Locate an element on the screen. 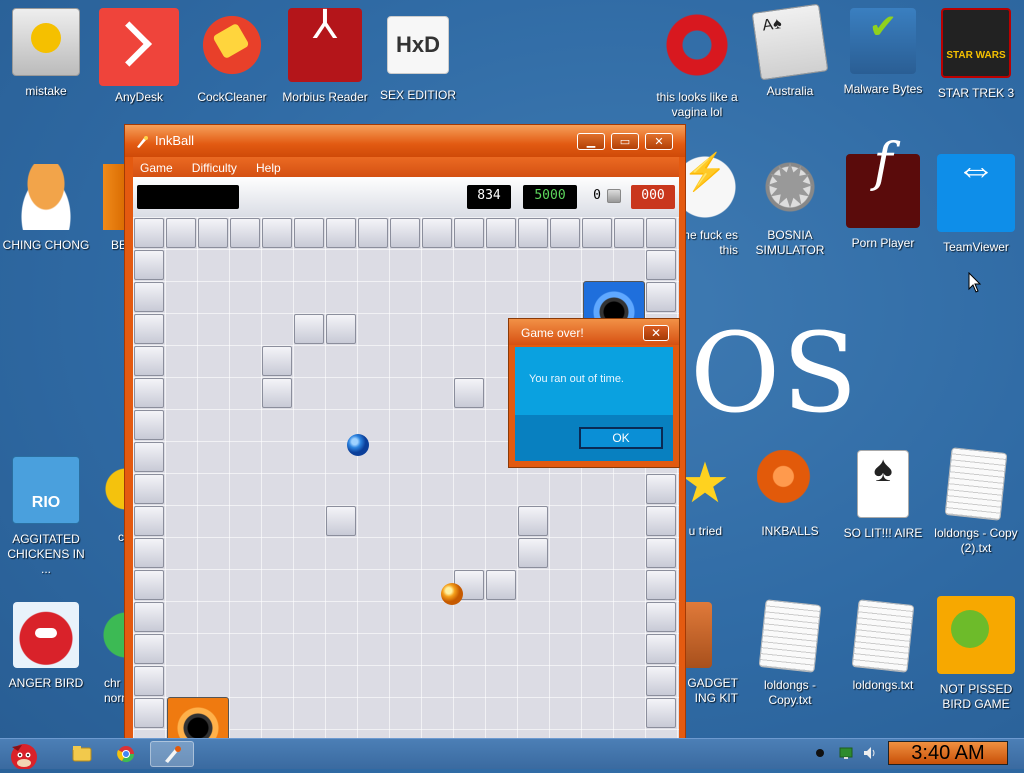 The height and width of the screenshot is (773, 1024). desktop-icon-angerbird: ANGER BIRD is located at coordinates (46, 643).